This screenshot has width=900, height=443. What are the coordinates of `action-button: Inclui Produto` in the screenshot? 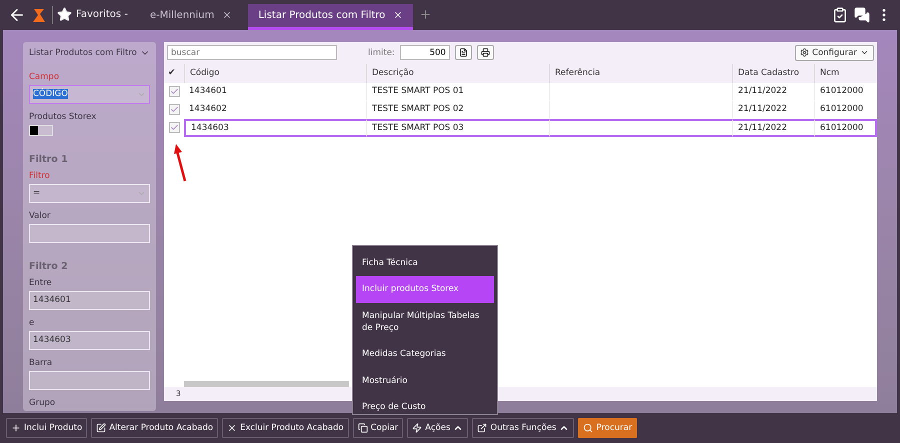 It's located at (47, 428).